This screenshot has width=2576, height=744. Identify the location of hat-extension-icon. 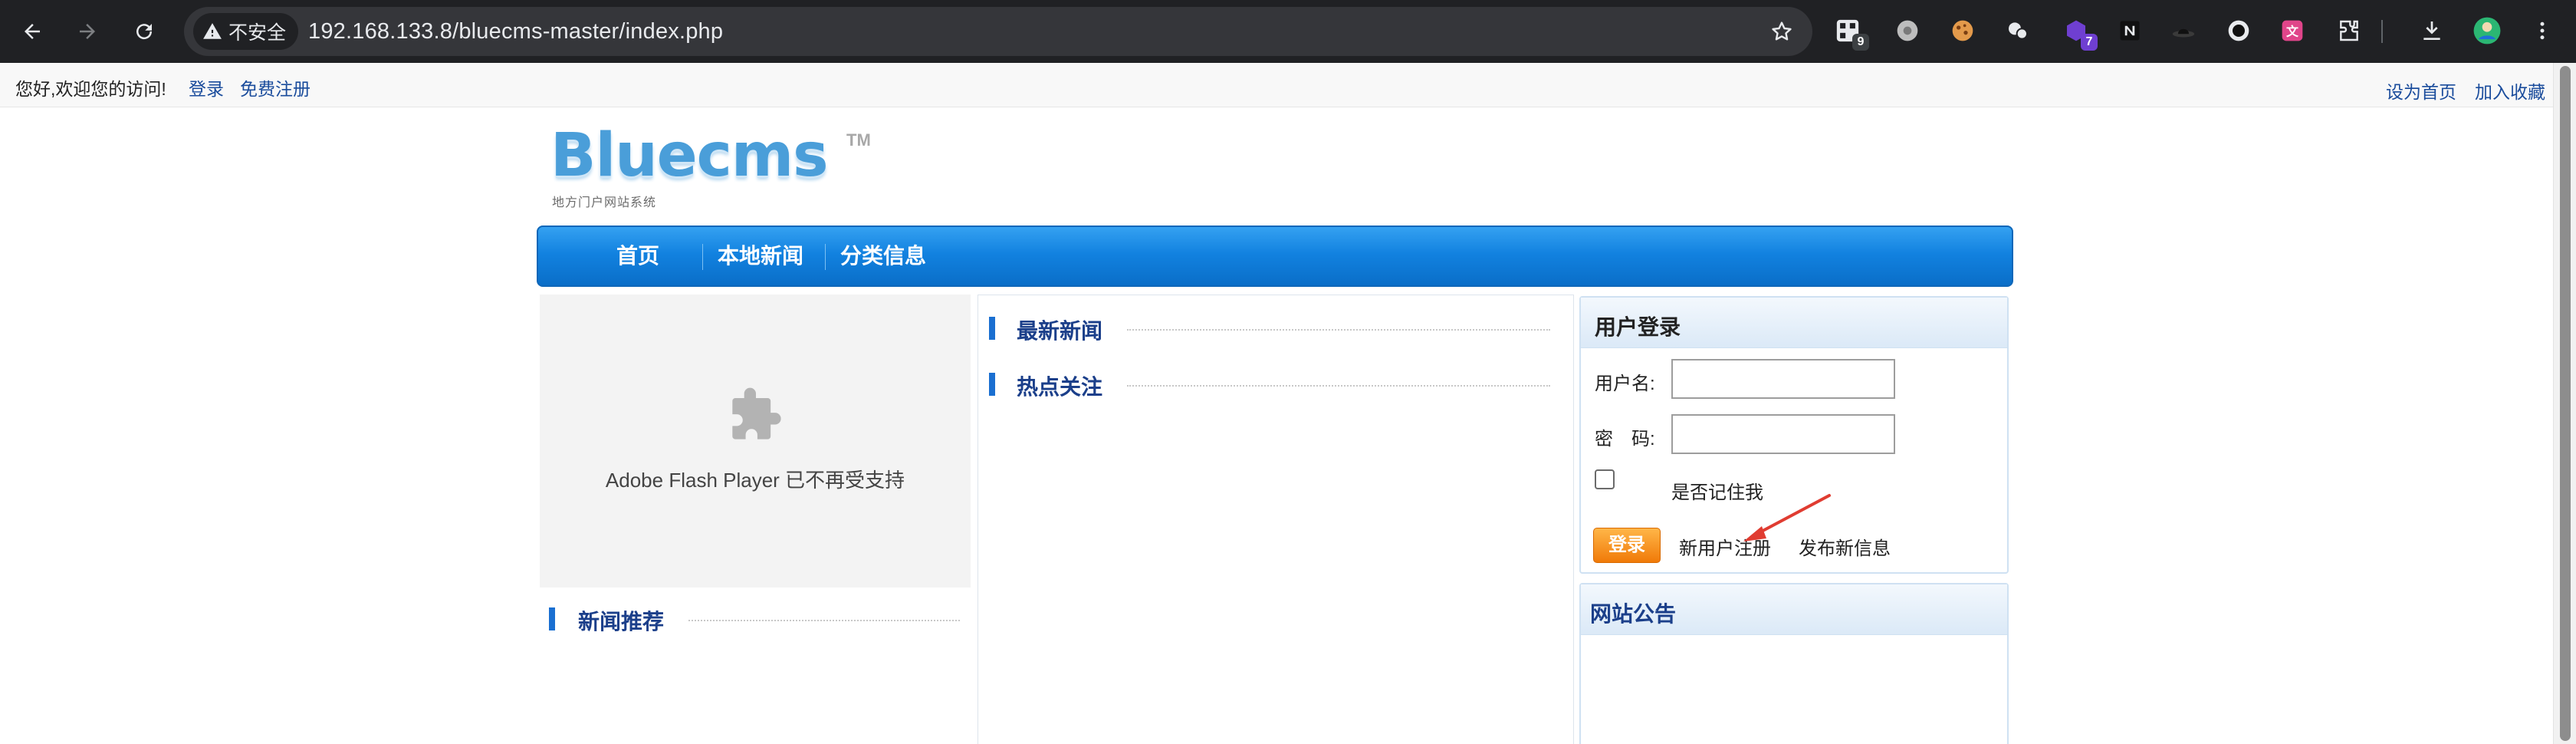
(2183, 31).